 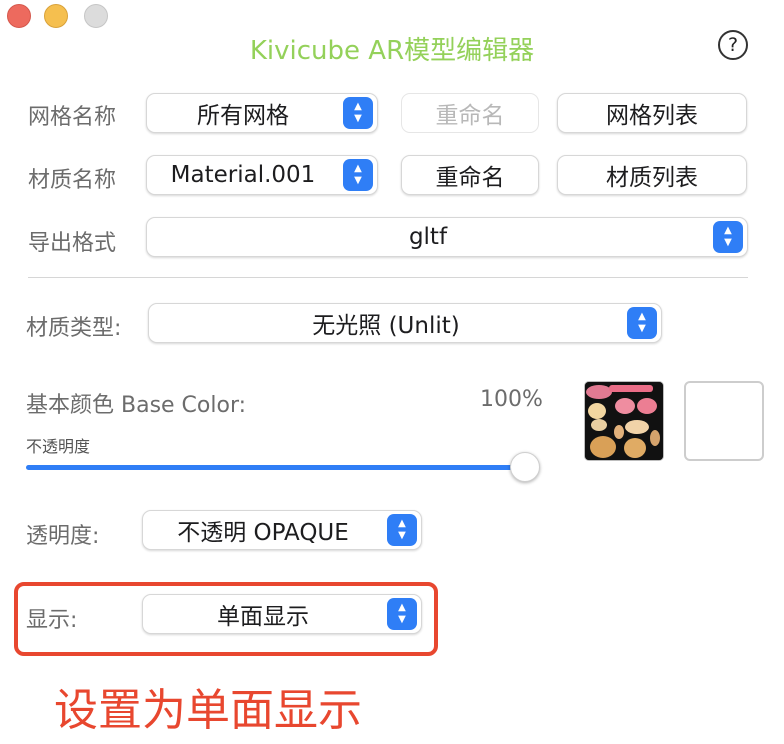 I want to click on base-color-label: 基本颜色 Base Color:, so click(x=136, y=405).